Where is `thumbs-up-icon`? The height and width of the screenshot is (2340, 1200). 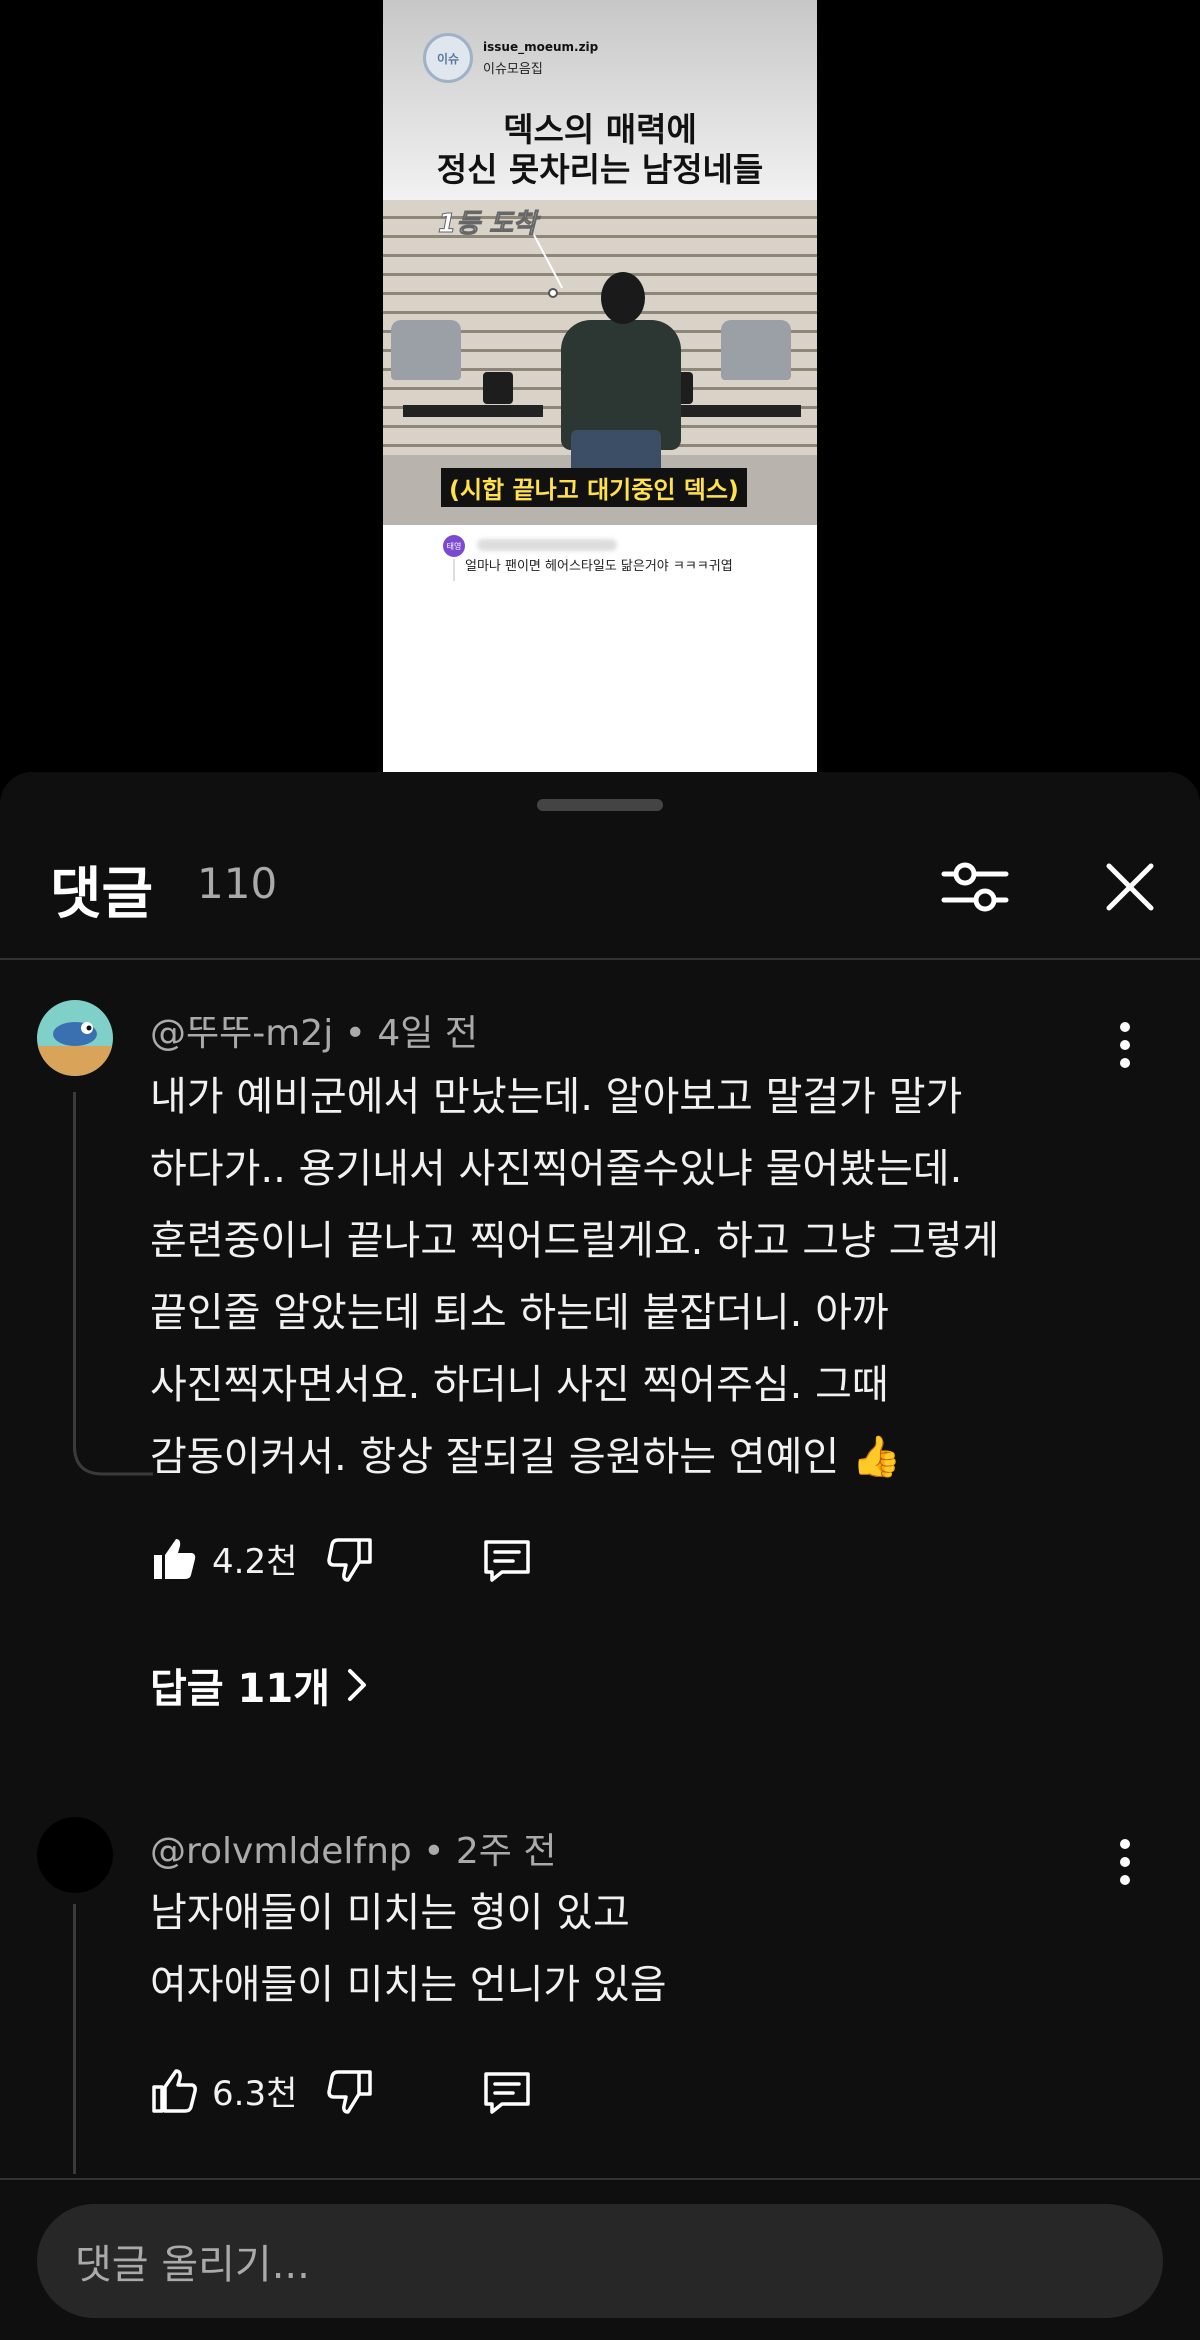
thumbs-up-icon is located at coordinates (174, 2090).